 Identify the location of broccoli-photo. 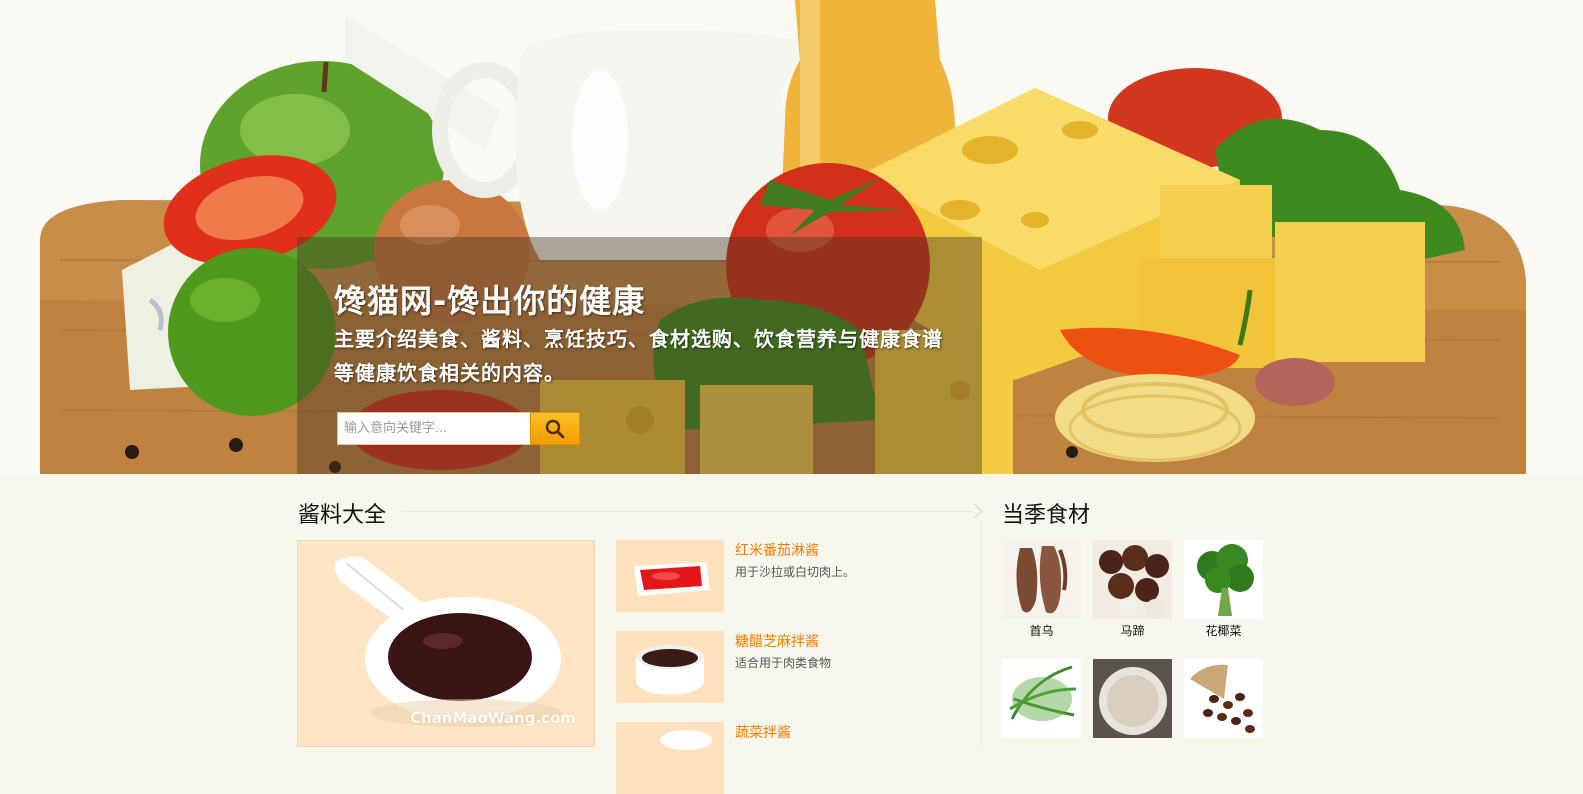
(1223, 579).